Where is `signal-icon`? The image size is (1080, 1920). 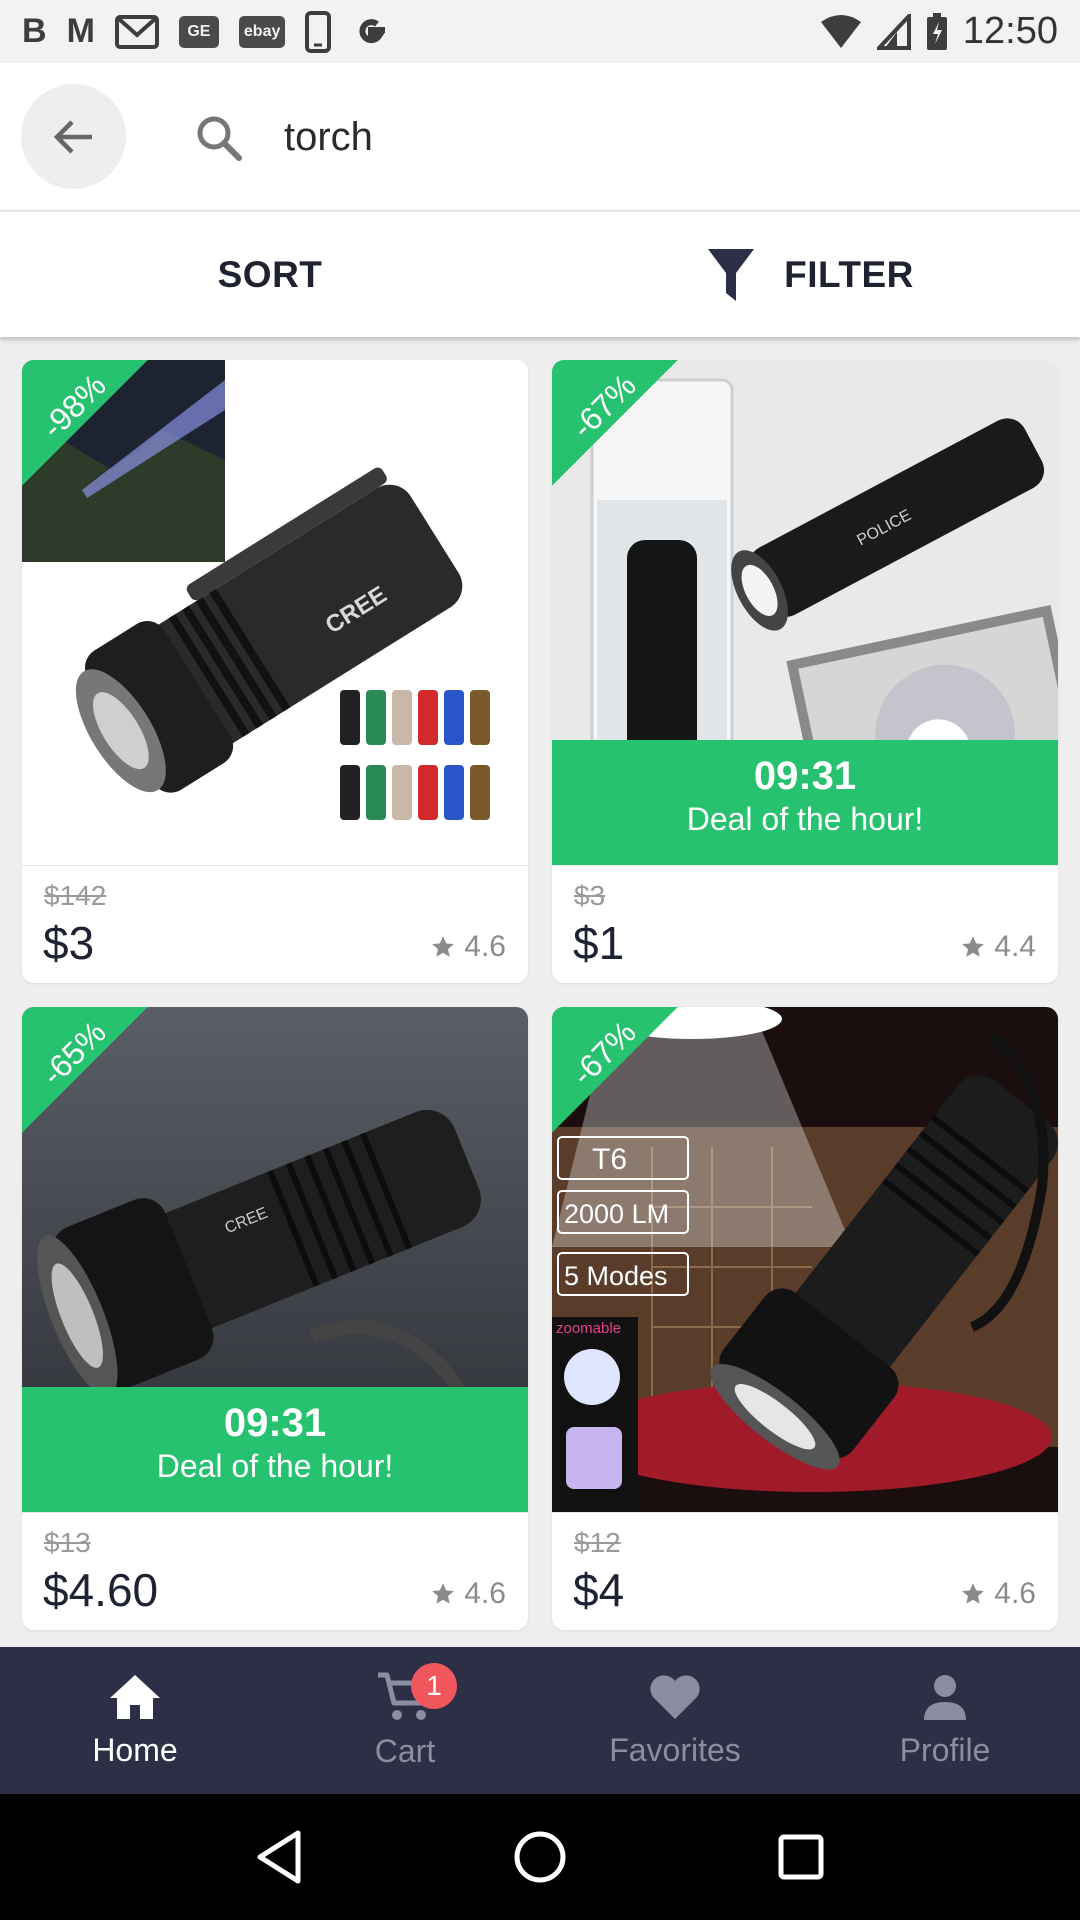
signal-icon is located at coordinates (893, 31).